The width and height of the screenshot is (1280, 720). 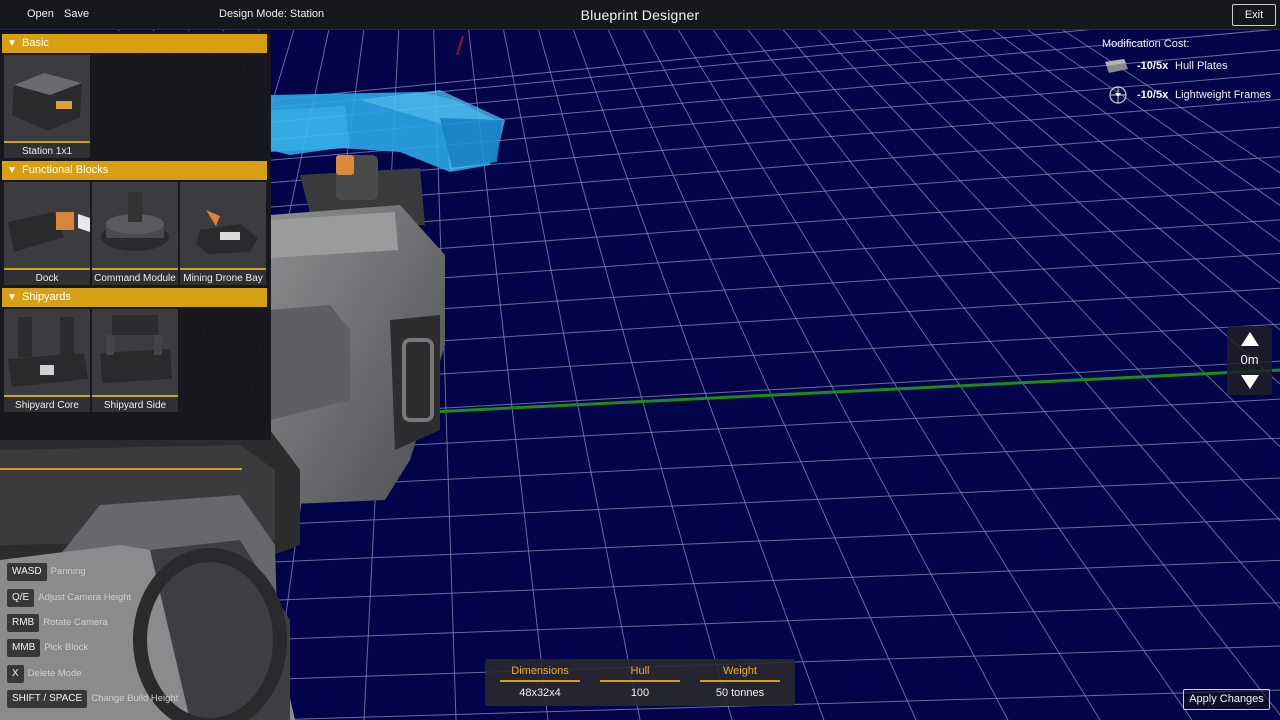 What do you see at coordinates (85, 597) in the screenshot?
I see `key-hint-text: Adjust Camera Height` at bounding box center [85, 597].